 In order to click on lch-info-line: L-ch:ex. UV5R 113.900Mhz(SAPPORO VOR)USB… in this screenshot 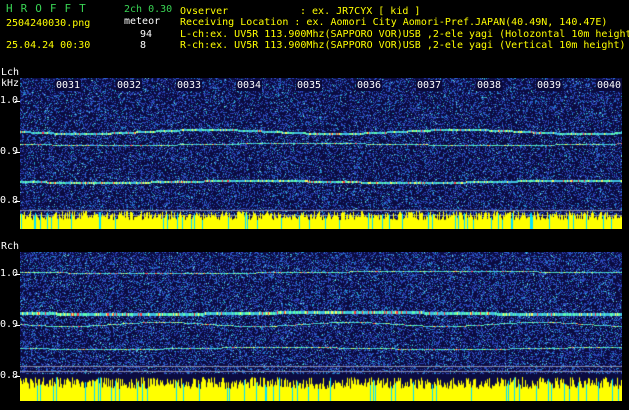, I will do `click(404, 34)`.